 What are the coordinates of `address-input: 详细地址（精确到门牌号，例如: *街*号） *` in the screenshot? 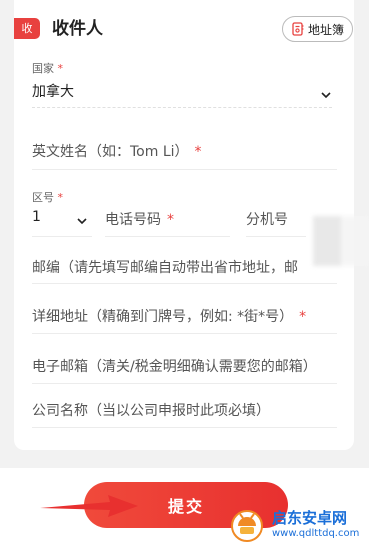 It's located at (169, 316).